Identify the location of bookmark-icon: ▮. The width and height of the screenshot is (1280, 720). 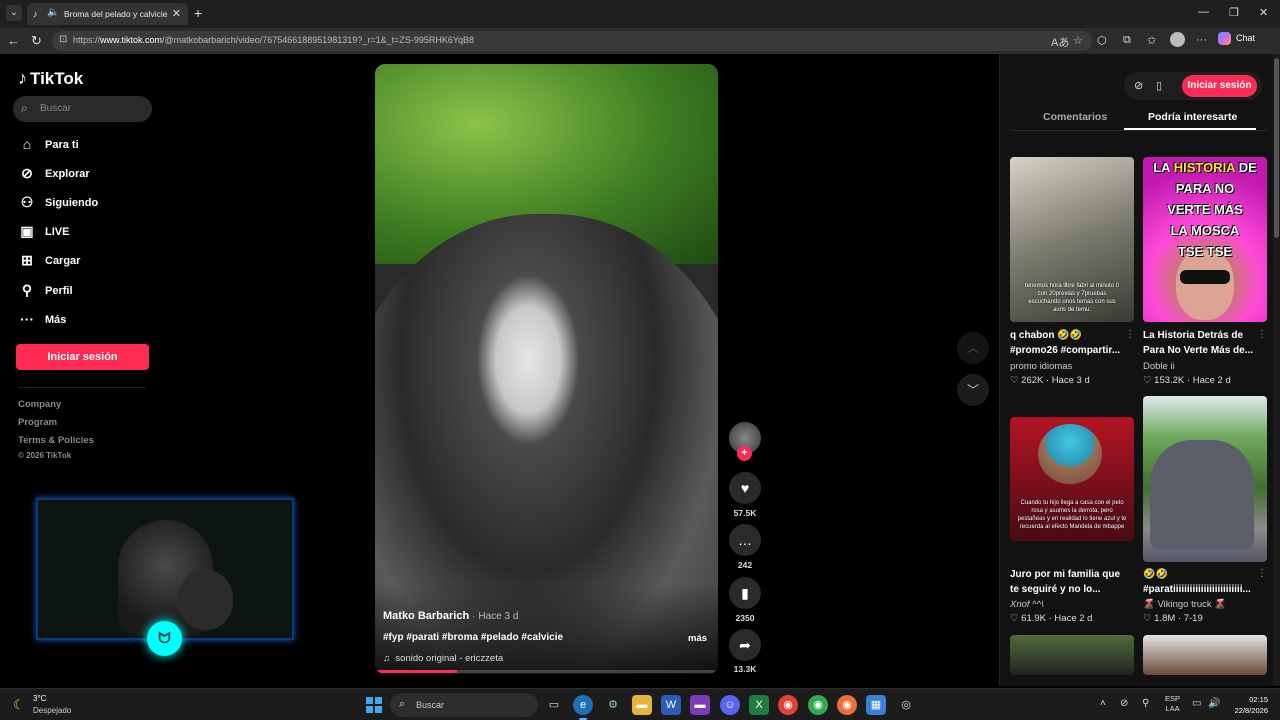
(745, 593).